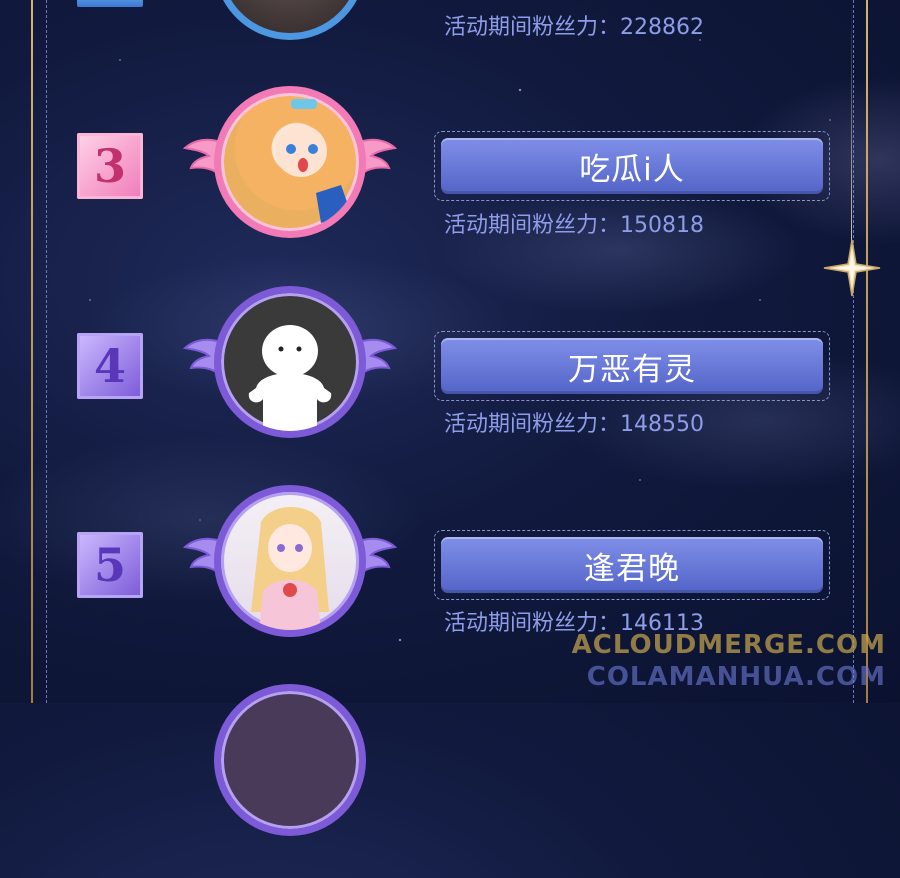 The image size is (900, 878). I want to click on rank-badge, so click(110, 3).